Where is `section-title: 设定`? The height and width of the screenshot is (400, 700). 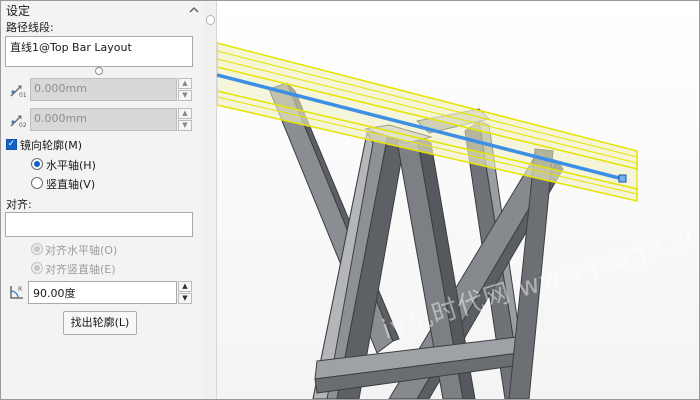 section-title: 设定 is located at coordinates (18, 11).